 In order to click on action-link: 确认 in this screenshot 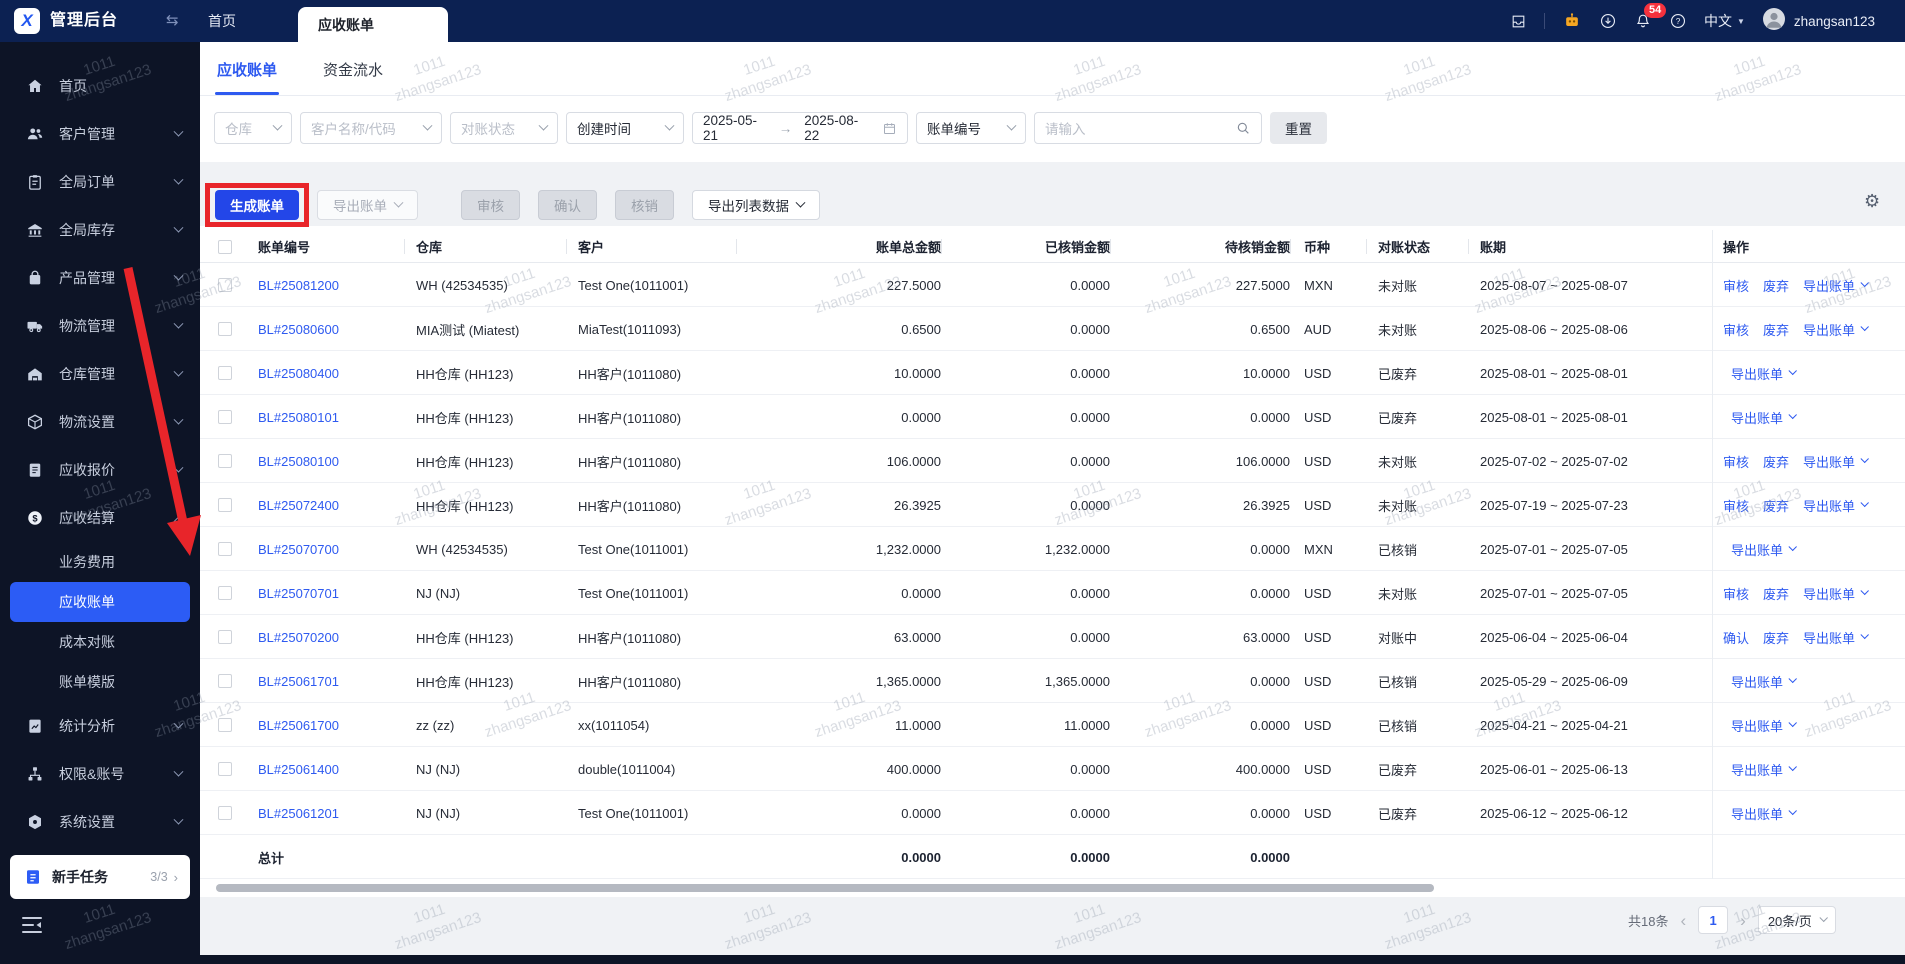, I will do `click(1736, 637)`.